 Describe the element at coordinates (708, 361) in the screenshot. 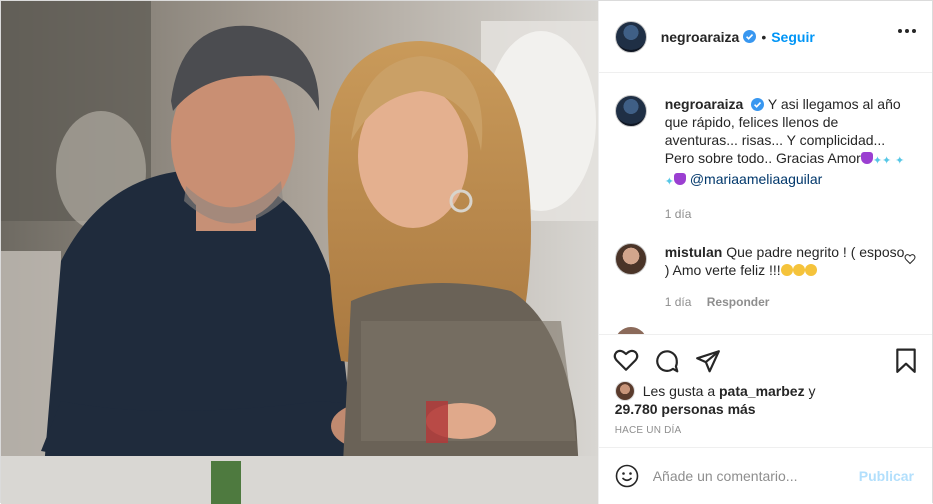

I see `paper-plane-icon` at that location.